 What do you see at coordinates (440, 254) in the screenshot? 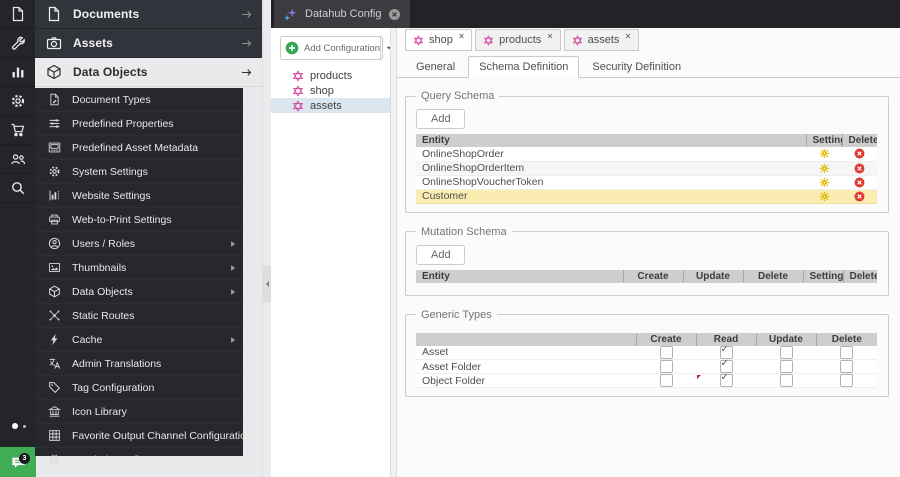
I see `mutation-schema-add-button: Add` at bounding box center [440, 254].